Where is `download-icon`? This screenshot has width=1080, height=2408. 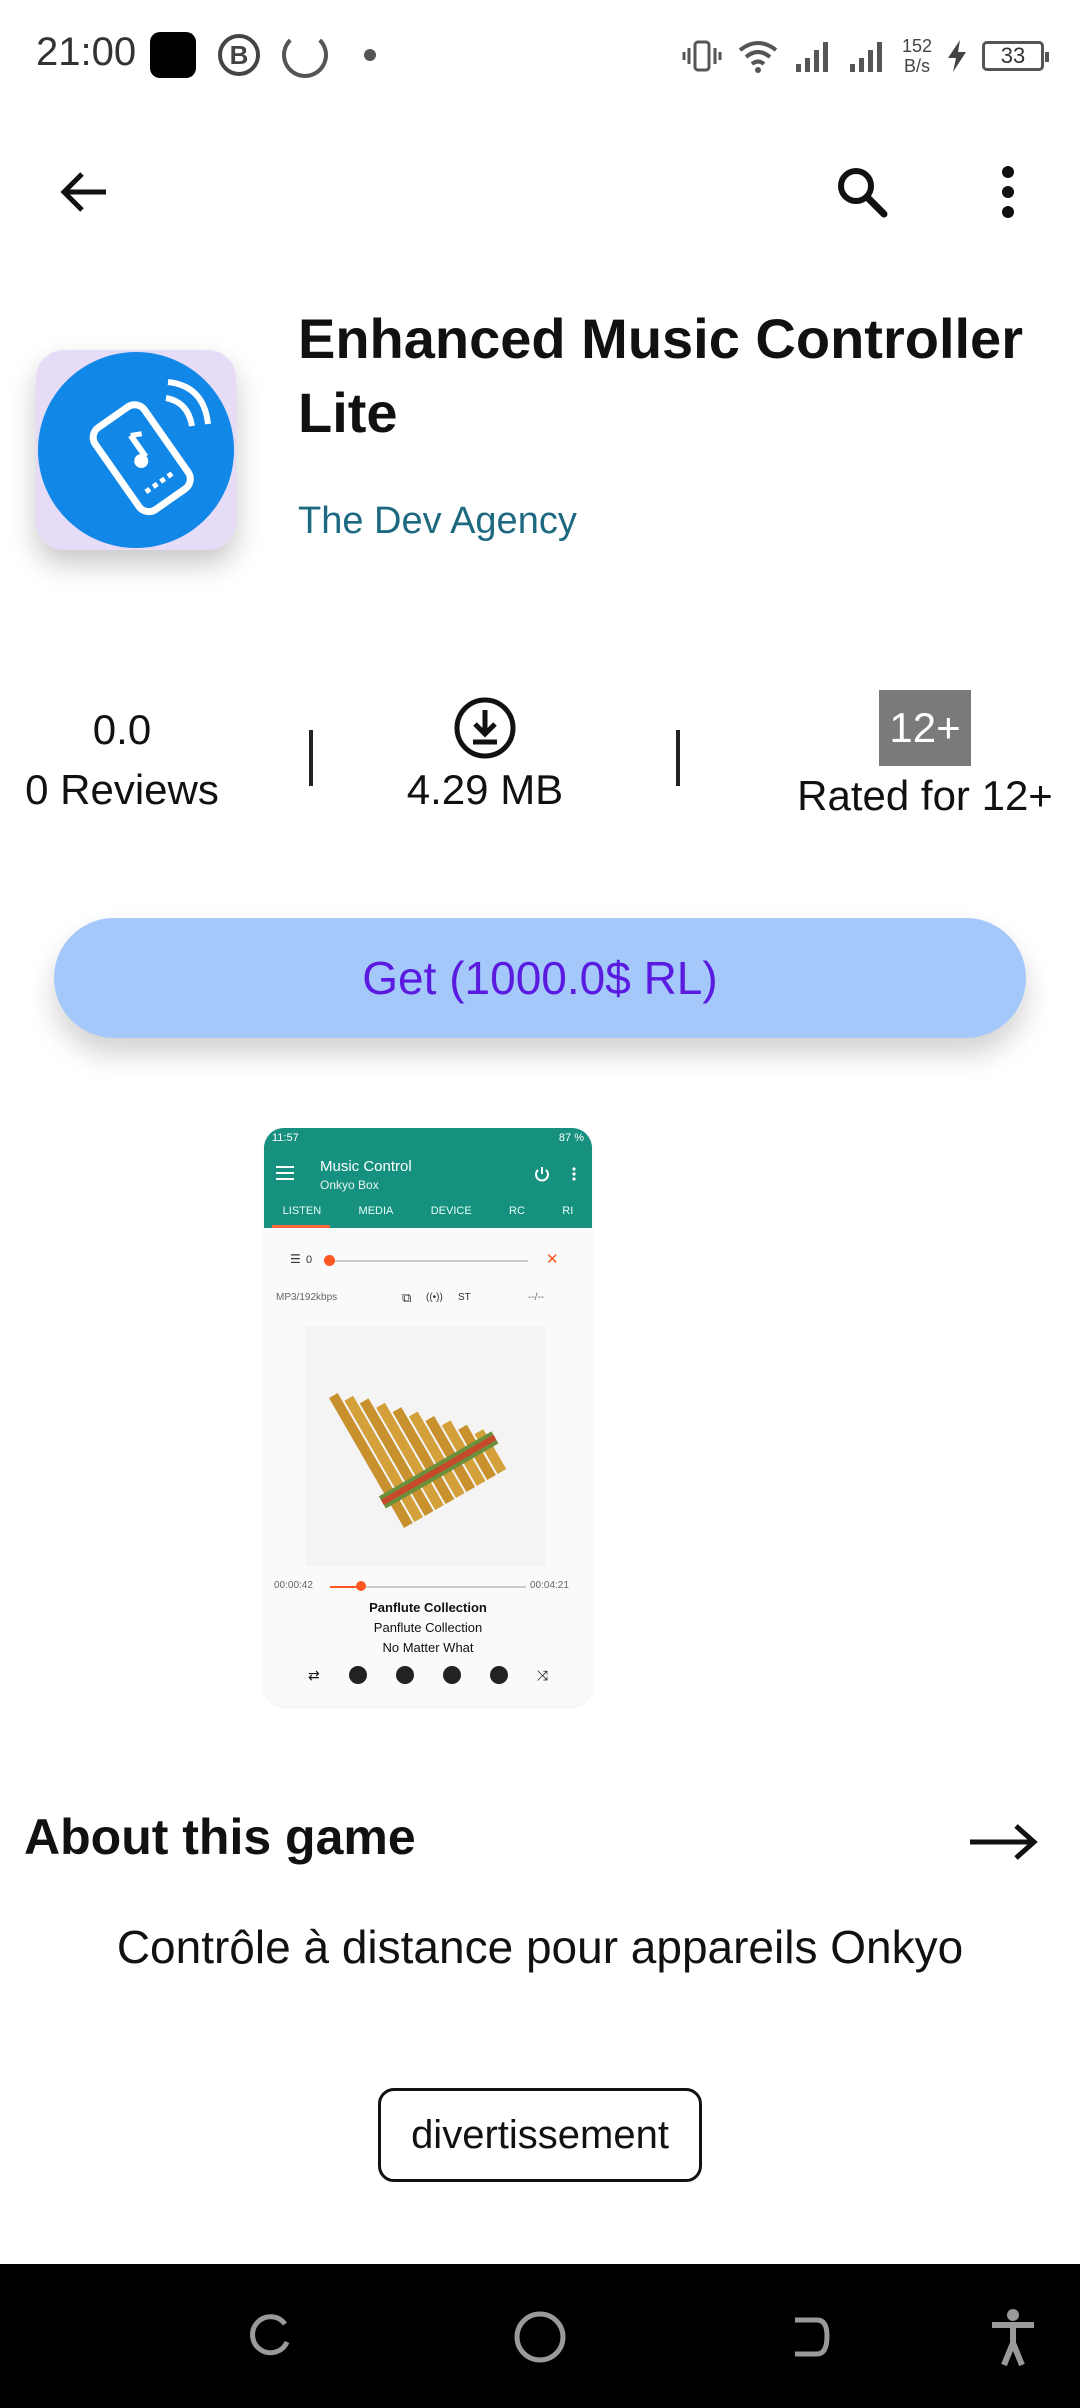 download-icon is located at coordinates (485, 728).